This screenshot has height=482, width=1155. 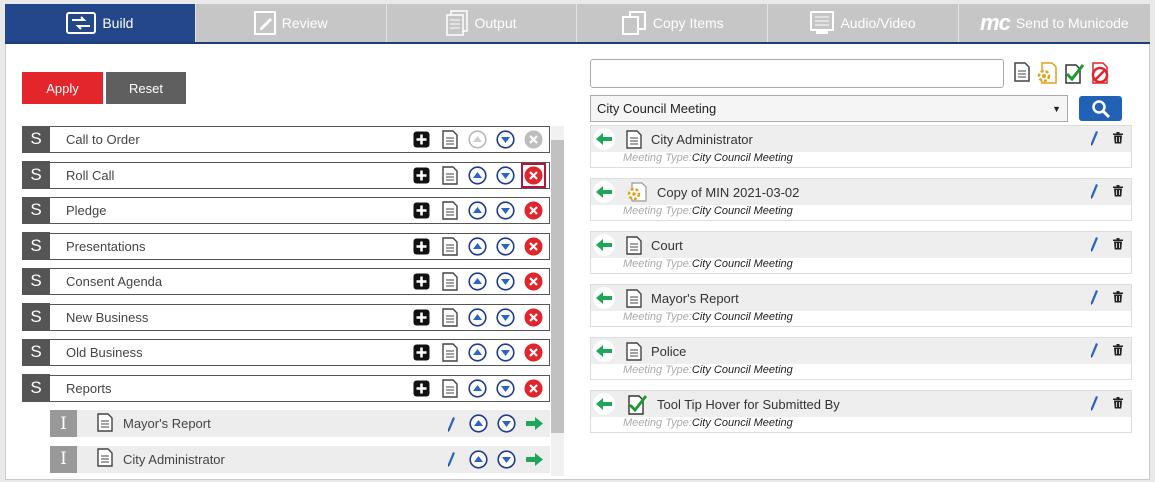 I want to click on section-row: S Call to Order, so click(x=286, y=139).